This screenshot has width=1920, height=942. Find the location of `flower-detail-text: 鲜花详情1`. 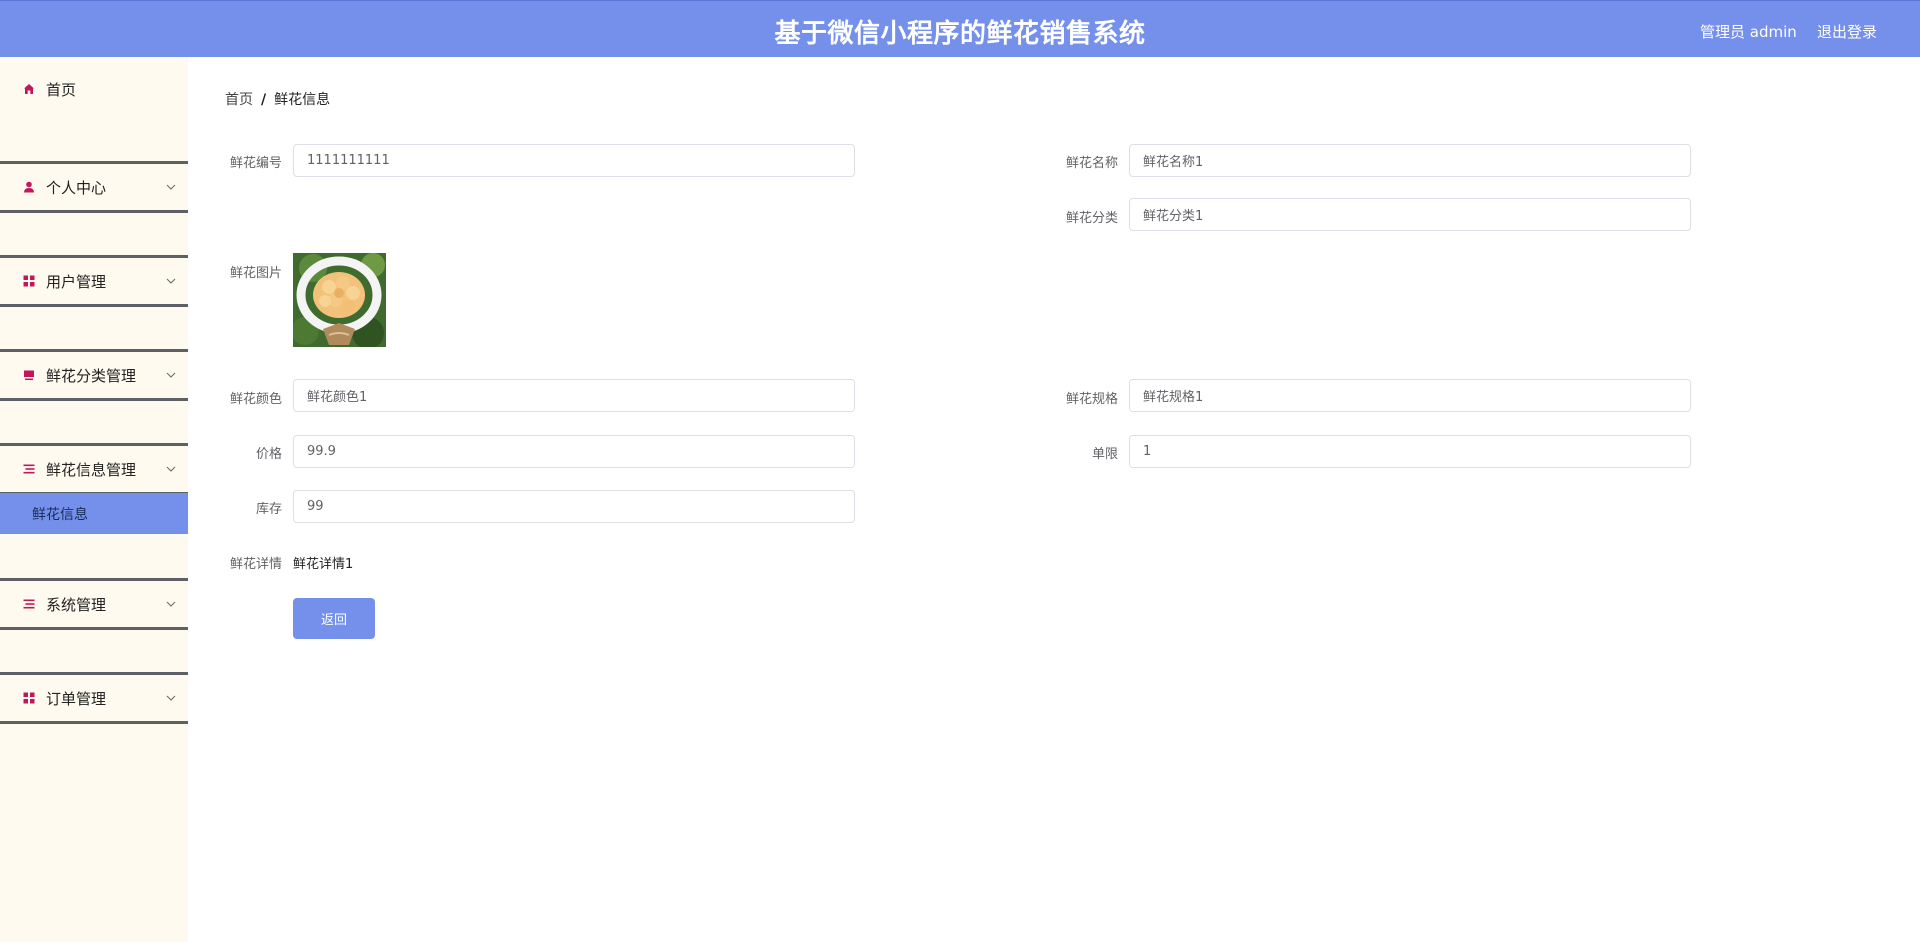

flower-detail-text: 鲜花详情1 is located at coordinates (323, 564).